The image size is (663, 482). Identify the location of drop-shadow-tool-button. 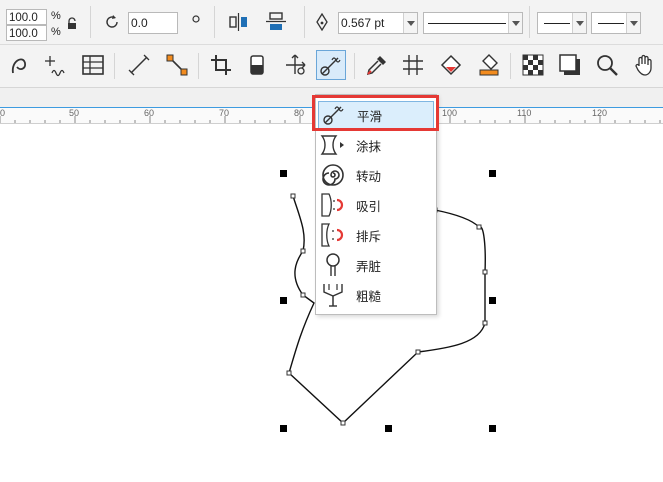
(570, 65).